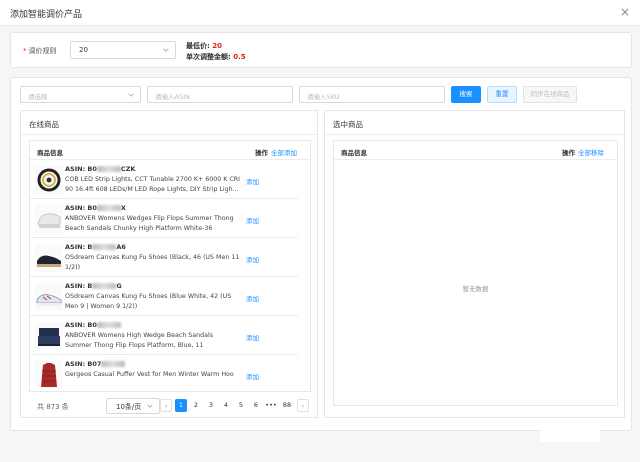 Image resolution: width=640 pixels, height=462 pixels. Describe the element at coordinates (239, 57) in the screenshot. I see `step-value: 0.5` at that location.